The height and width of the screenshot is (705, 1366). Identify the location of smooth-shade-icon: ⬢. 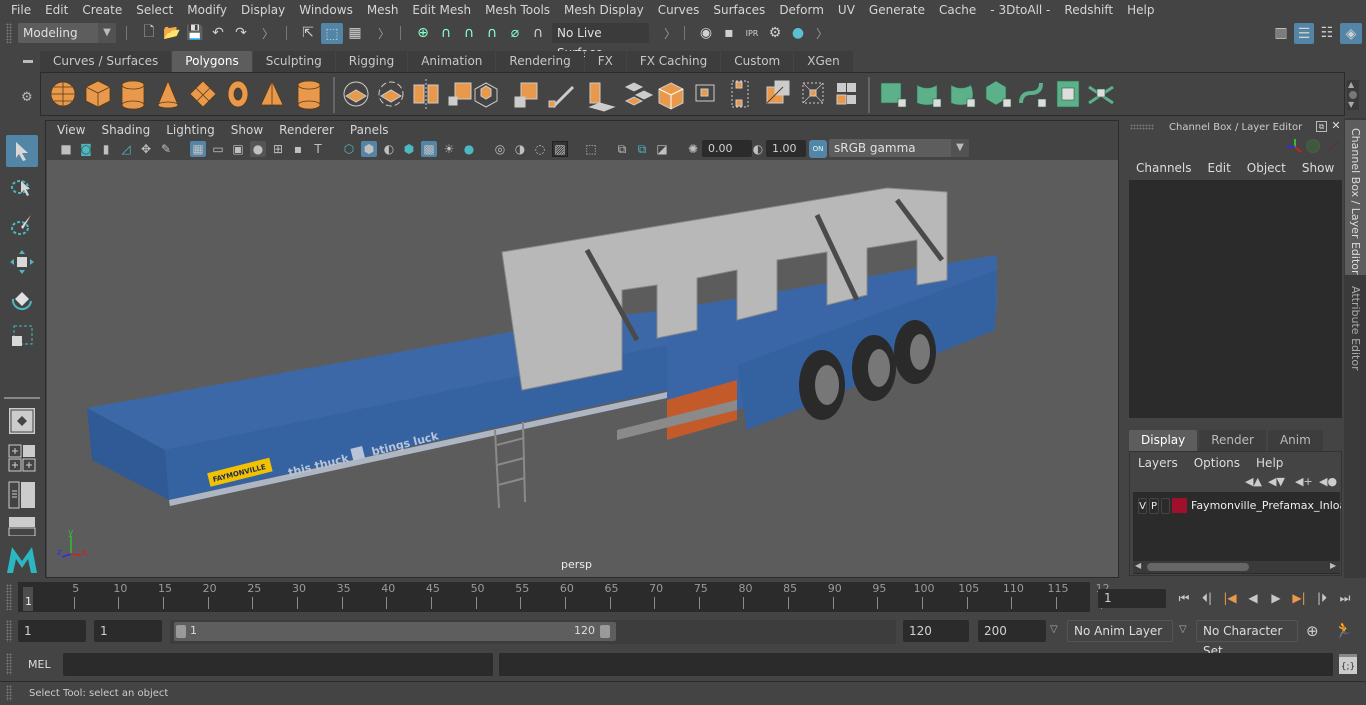
(369, 149).